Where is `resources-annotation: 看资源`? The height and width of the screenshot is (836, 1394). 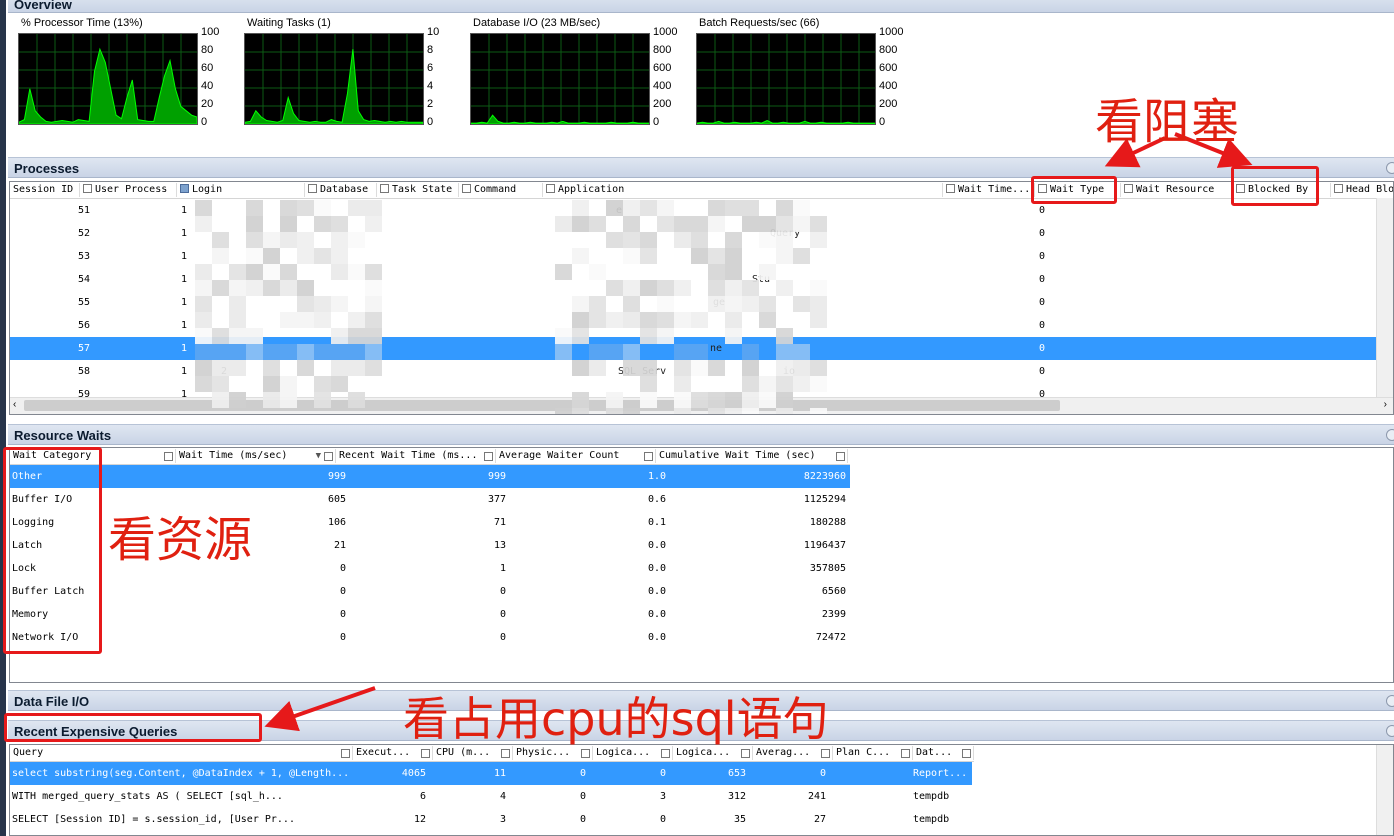 resources-annotation: 看资源 is located at coordinates (180, 540).